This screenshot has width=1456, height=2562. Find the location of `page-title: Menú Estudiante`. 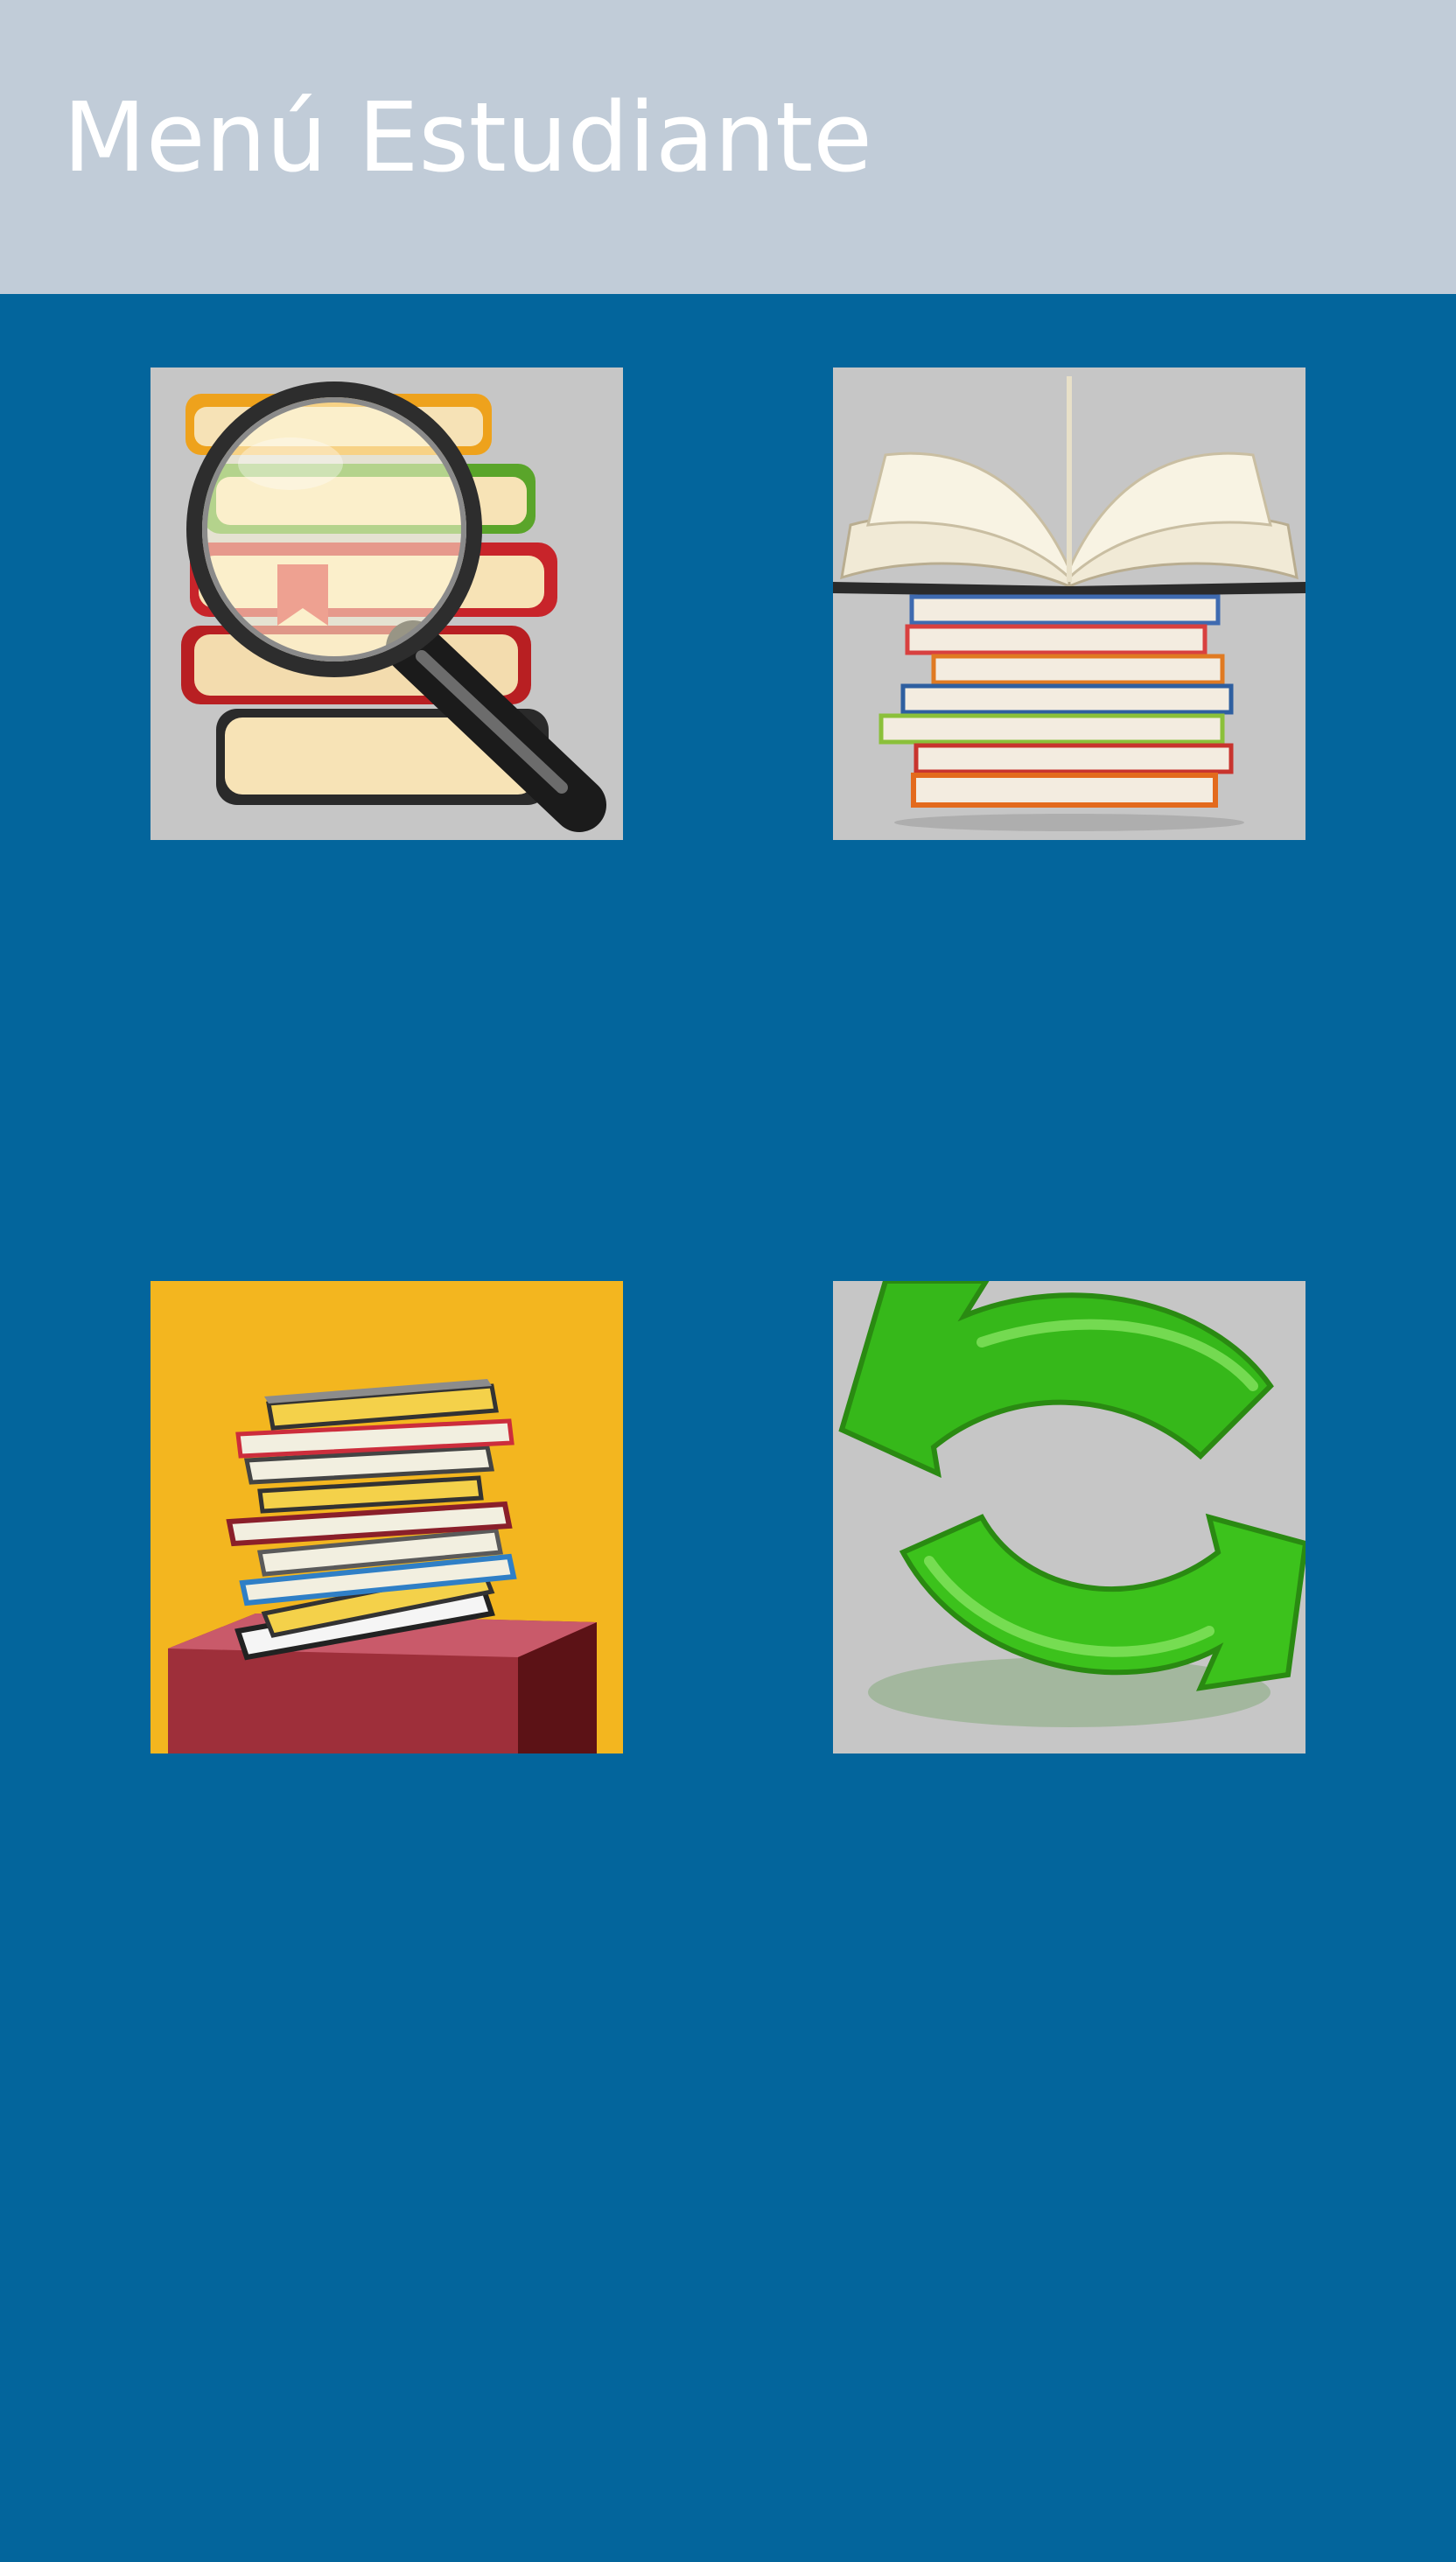

page-title: Menú Estudiante is located at coordinates (467, 137).